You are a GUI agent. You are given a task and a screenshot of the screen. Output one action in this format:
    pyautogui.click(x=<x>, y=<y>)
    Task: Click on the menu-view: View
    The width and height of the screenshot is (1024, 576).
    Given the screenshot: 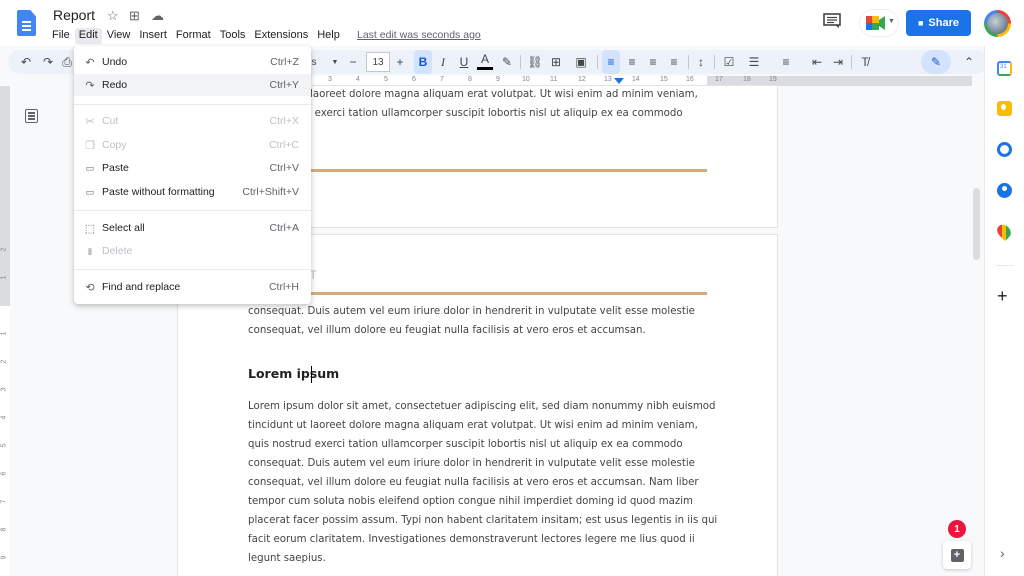 What is the action you would take?
    pyautogui.click(x=119, y=36)
    